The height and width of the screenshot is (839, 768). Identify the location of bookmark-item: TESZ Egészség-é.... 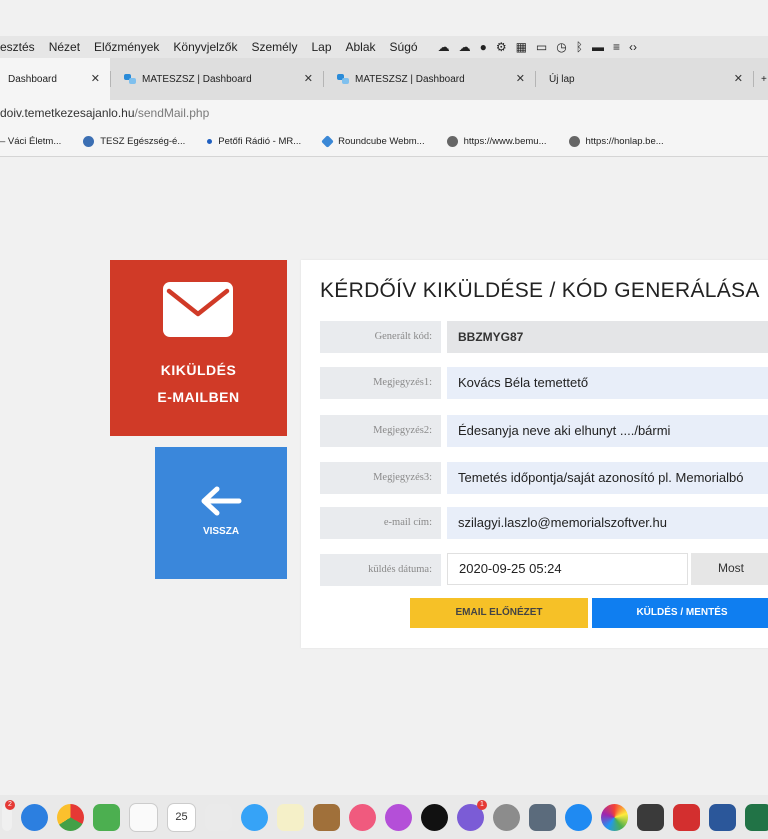
(134, 141).